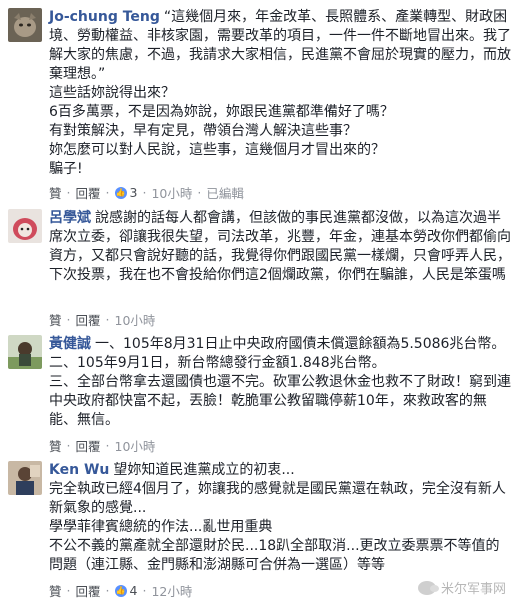 This screenshot has height=603, width=520. What do you see at coordinates (225, 192) in the screenshot?
I see `edited-label: 已編輯` at bounding box center [225, 192].